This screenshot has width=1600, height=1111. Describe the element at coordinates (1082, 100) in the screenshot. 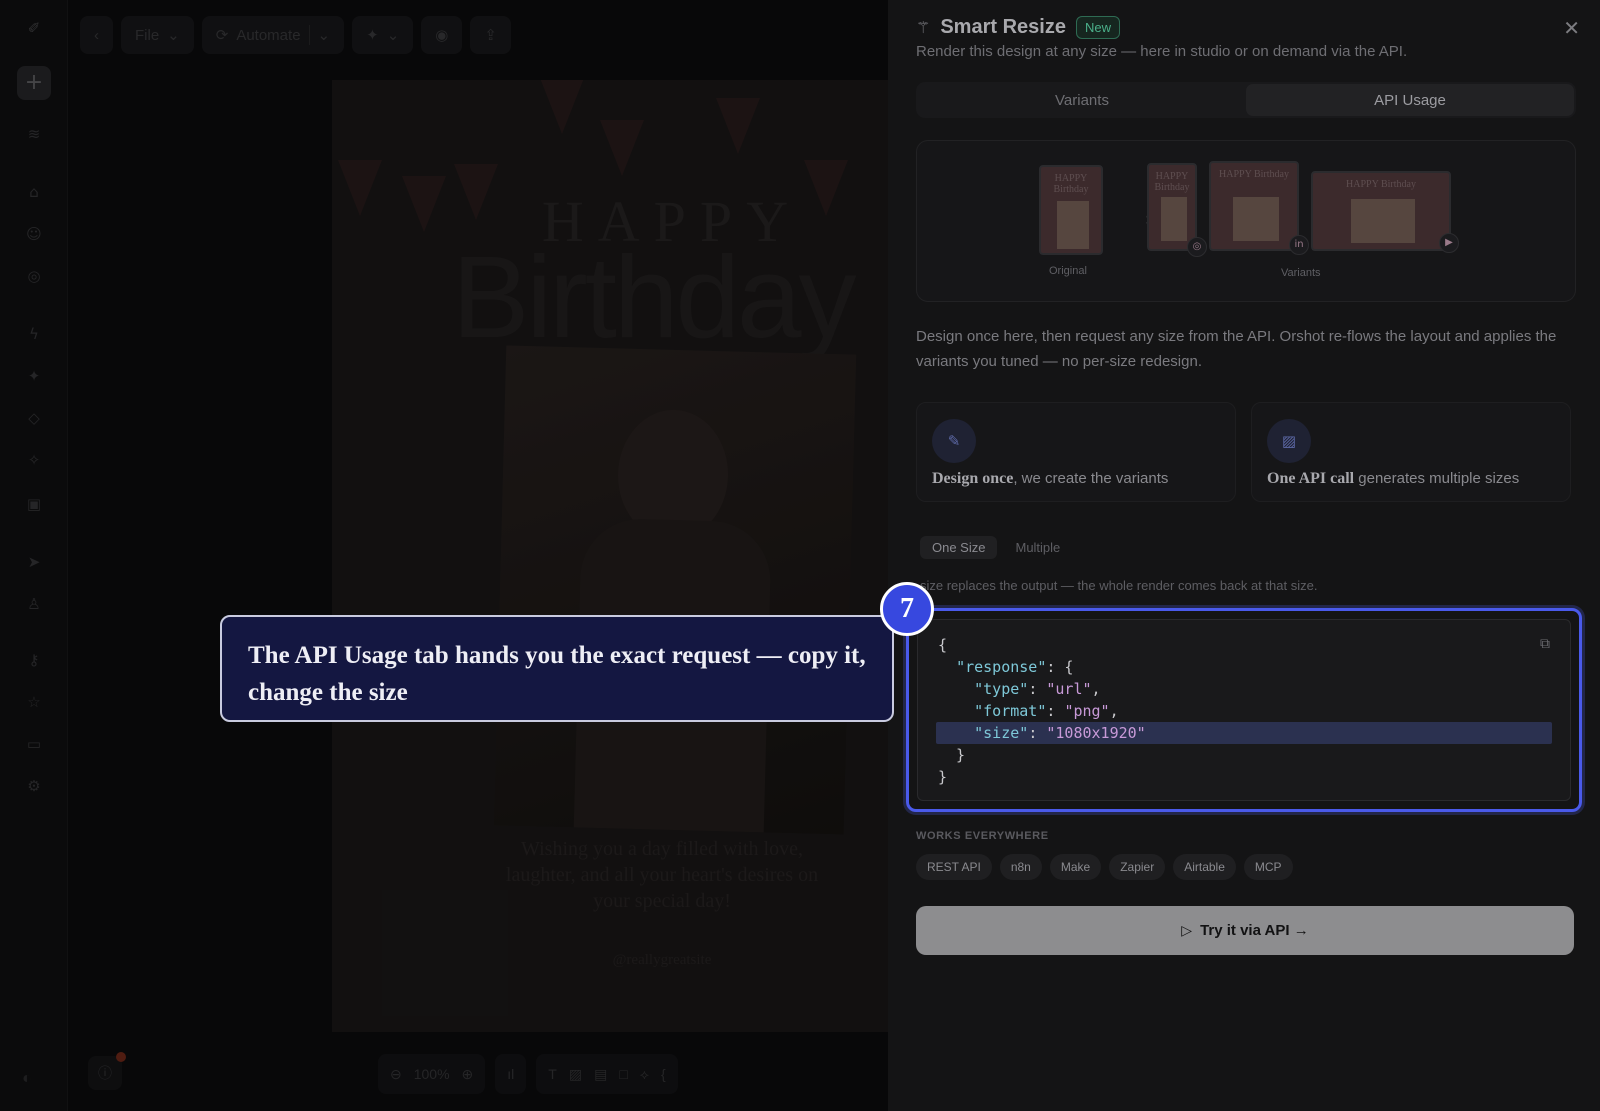

I see `tab-variants: Variants` at that location.